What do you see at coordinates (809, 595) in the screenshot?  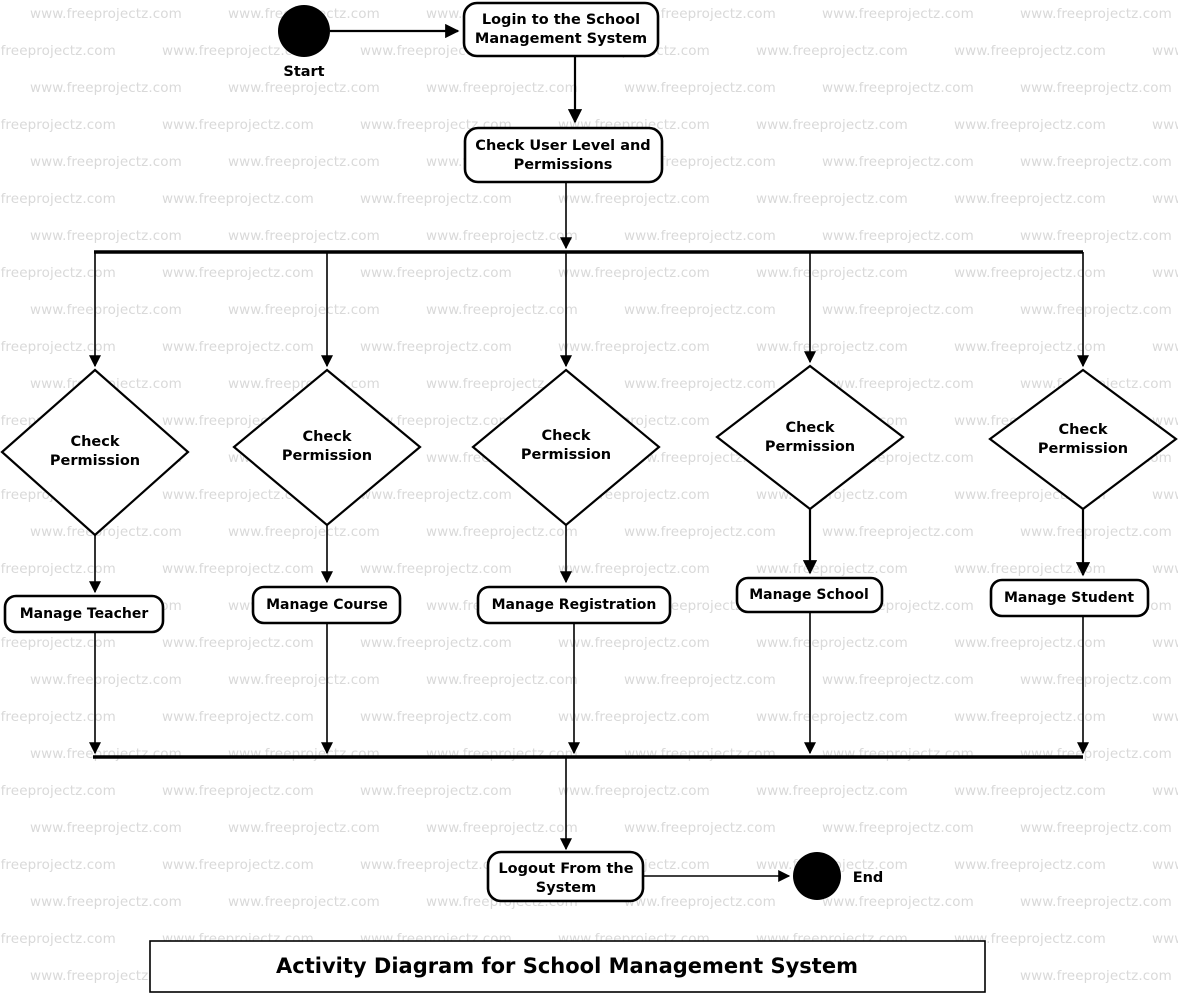 I see `activity-manage-school-label: Manage School` at bounding box center [809, 595].